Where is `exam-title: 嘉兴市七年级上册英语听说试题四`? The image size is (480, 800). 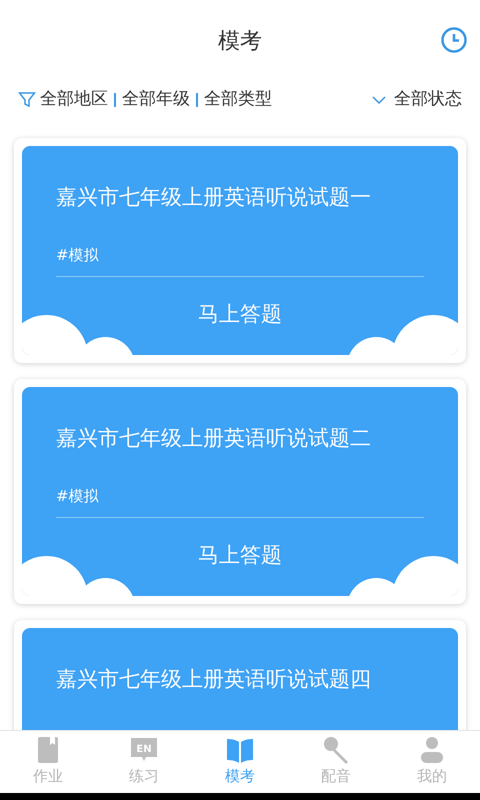 exam-title: 嘉兴市七年级上册英语听说试题四 is located at coordinates (214, 679).